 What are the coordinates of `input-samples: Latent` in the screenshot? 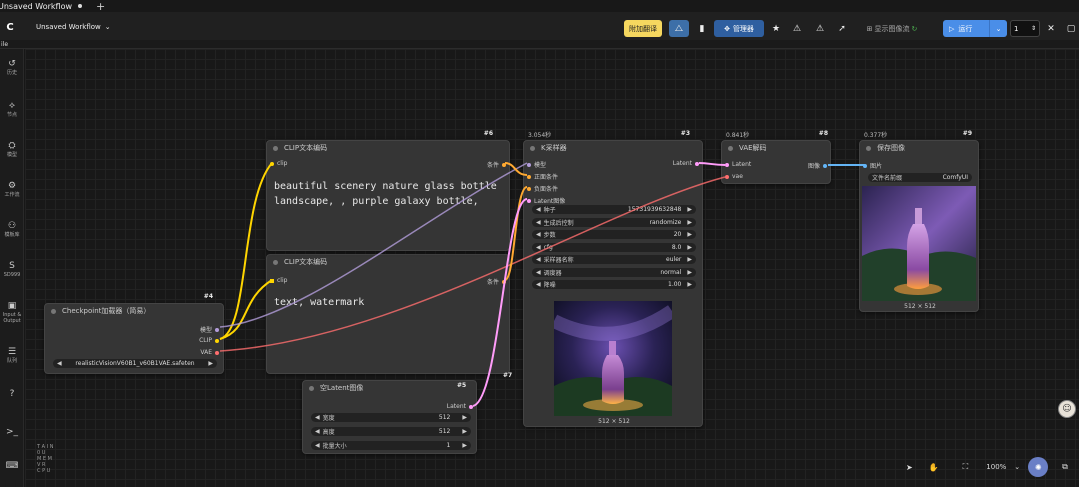 It's located at (738, 164).